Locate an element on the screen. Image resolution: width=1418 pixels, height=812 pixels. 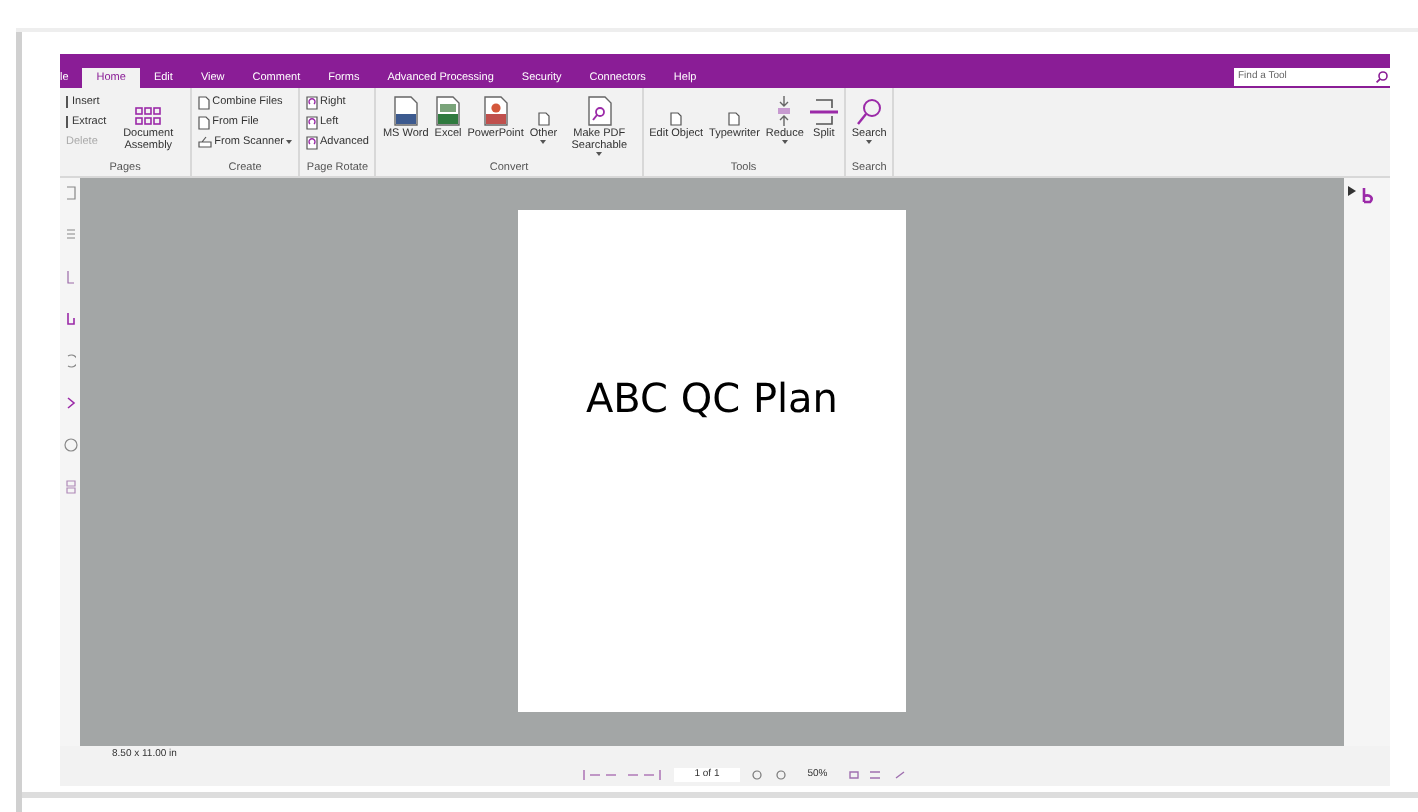
expand-arrow-icon is located at coordinates (1352, 191).